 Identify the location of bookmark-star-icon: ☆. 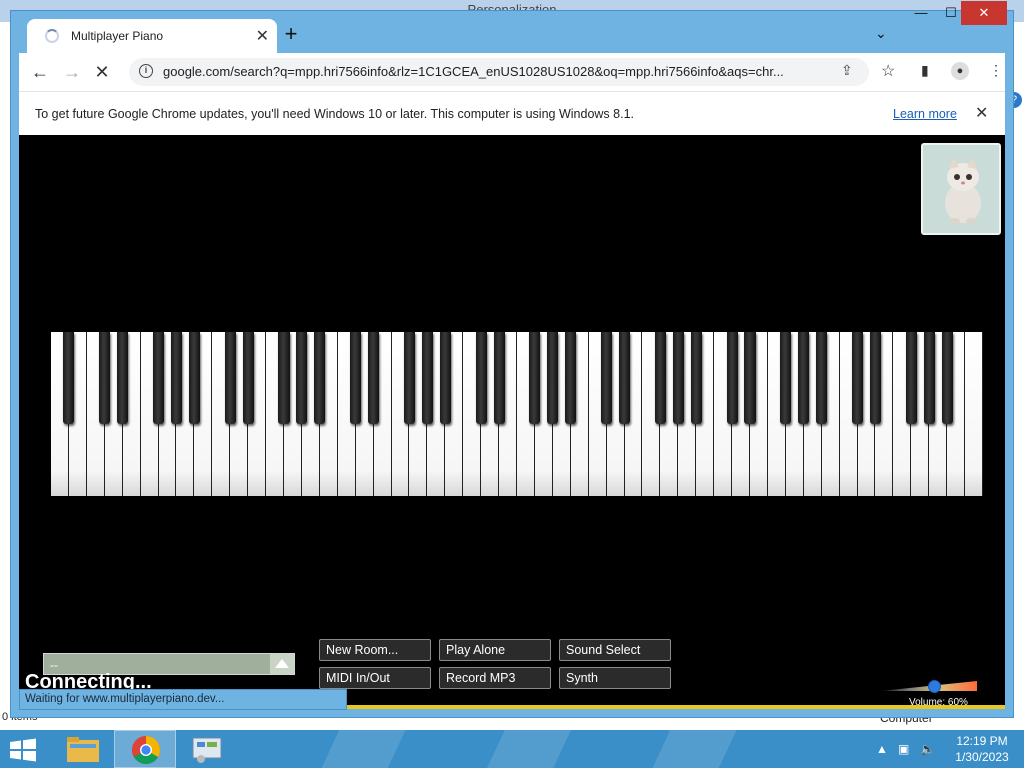
(888, 71).